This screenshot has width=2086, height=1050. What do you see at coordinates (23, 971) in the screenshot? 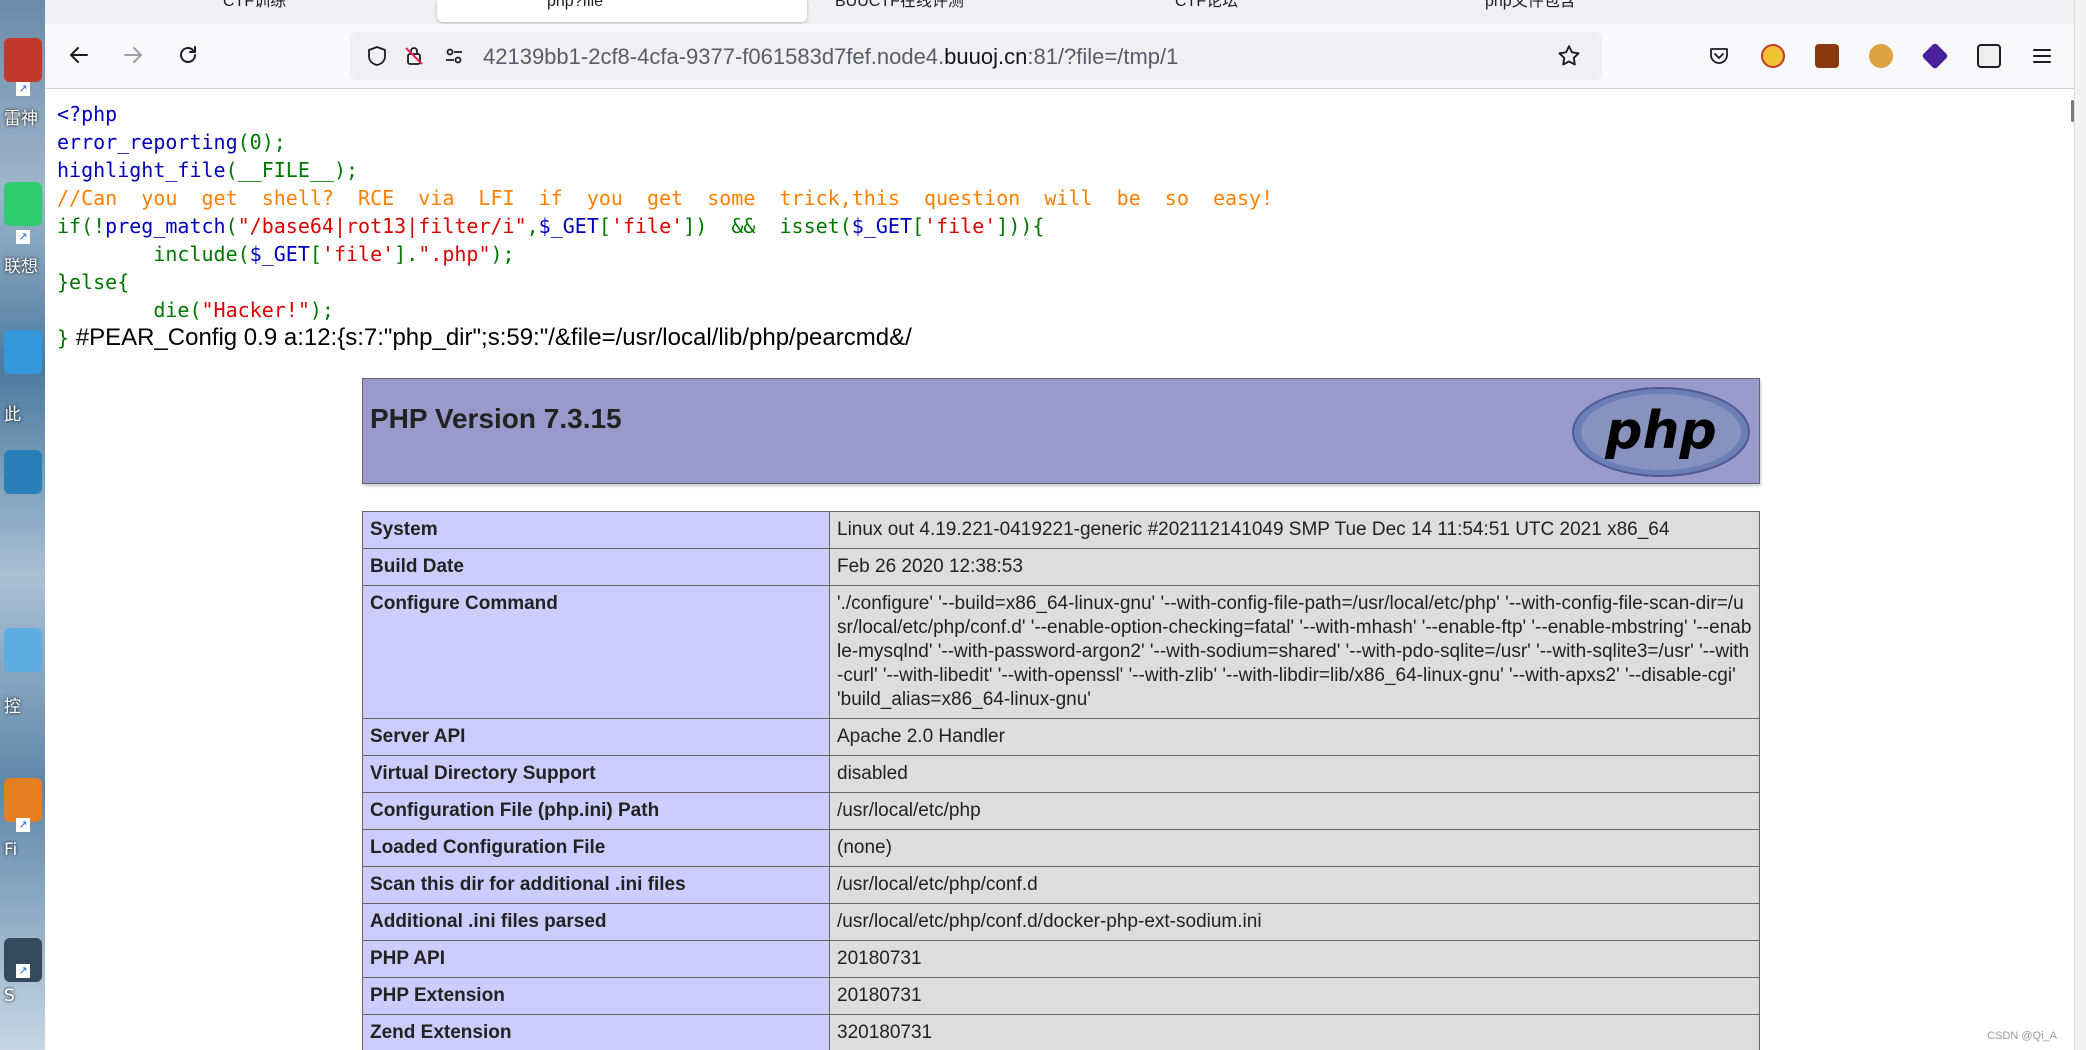
I see `shortcut-arrow-icon: ↗` at bounding box center [23, 971].